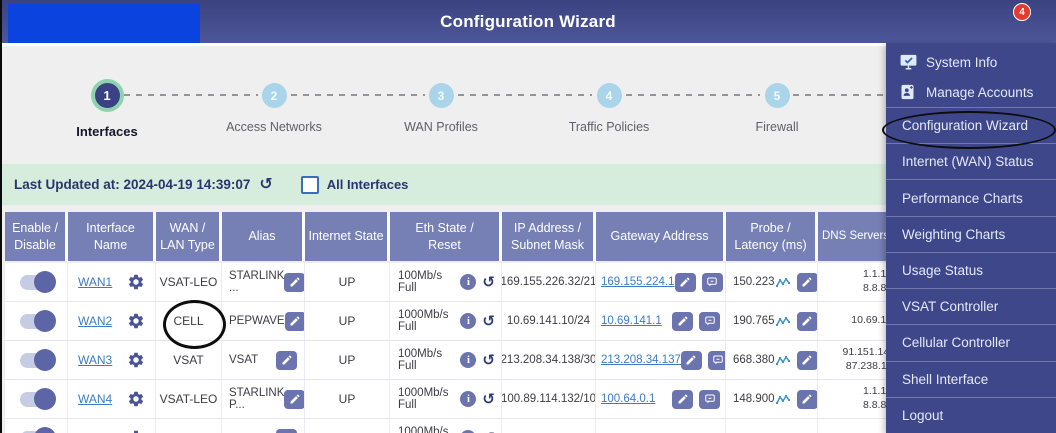  I want to click on menu-item-logout: Logout, so click(971, 414).